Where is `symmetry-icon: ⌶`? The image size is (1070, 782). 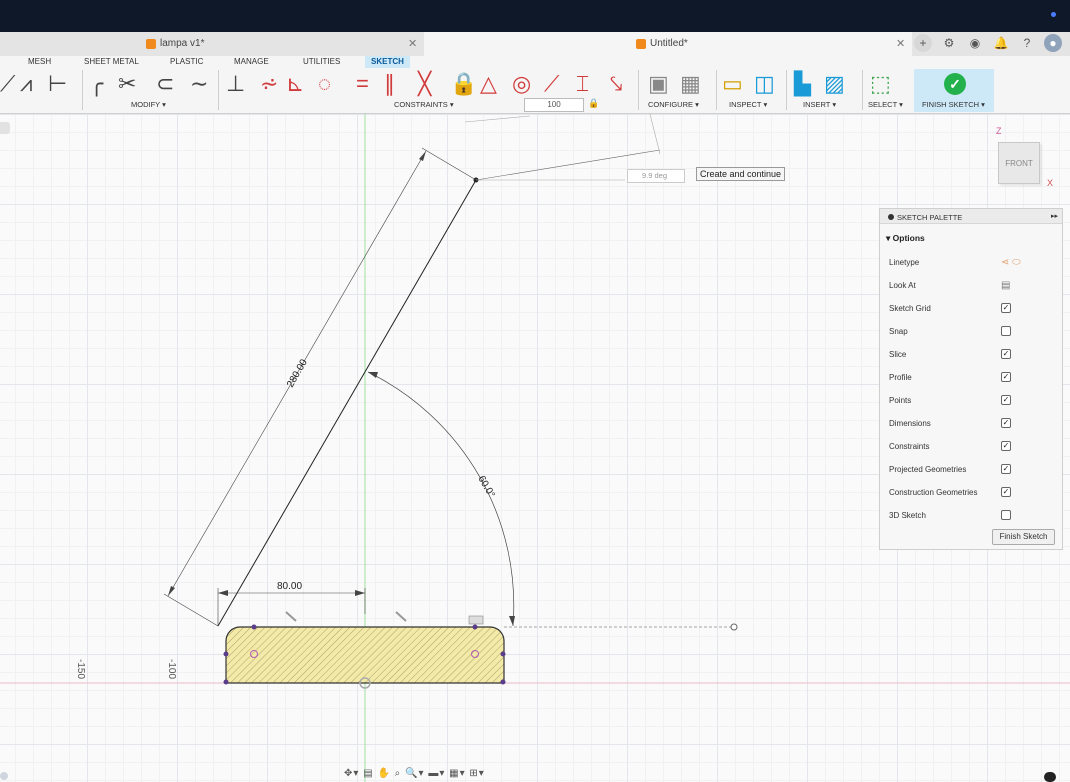
symmetry-icon: ⌶ is located at coordinates (582, 84).